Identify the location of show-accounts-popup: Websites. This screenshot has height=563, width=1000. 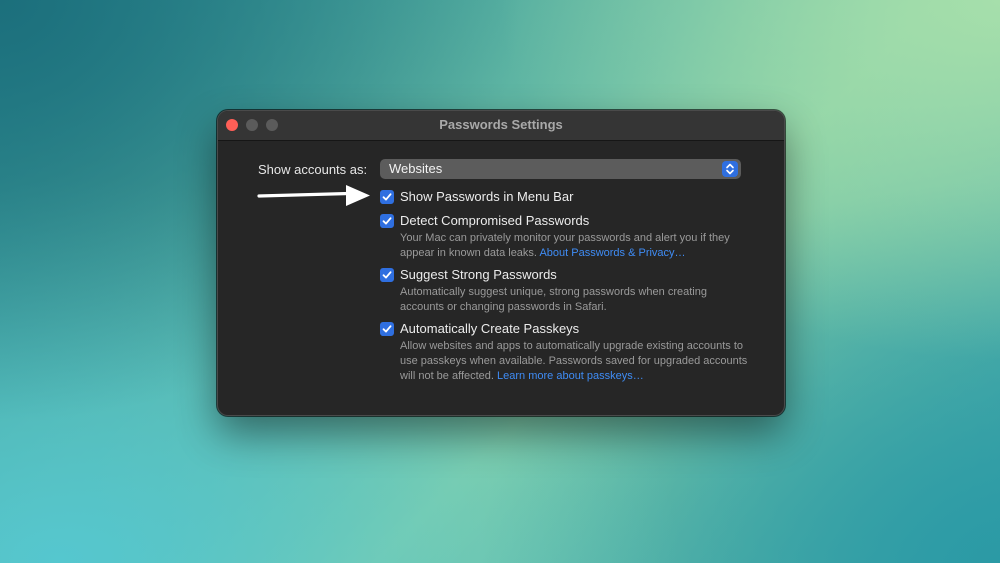
(560, 169).